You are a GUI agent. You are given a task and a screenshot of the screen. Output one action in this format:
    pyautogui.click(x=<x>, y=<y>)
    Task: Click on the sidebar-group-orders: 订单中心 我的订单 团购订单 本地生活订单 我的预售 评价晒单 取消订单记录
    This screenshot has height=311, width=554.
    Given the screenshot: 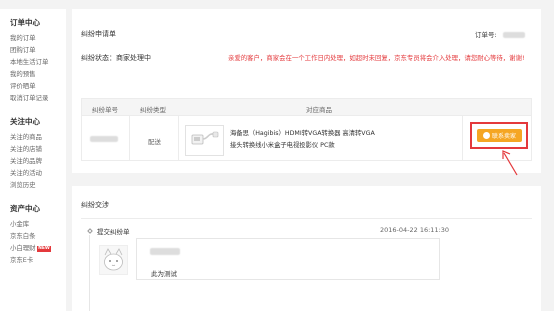 What is the action you would take?
    pyautogui.click(x=38, y=60)
    